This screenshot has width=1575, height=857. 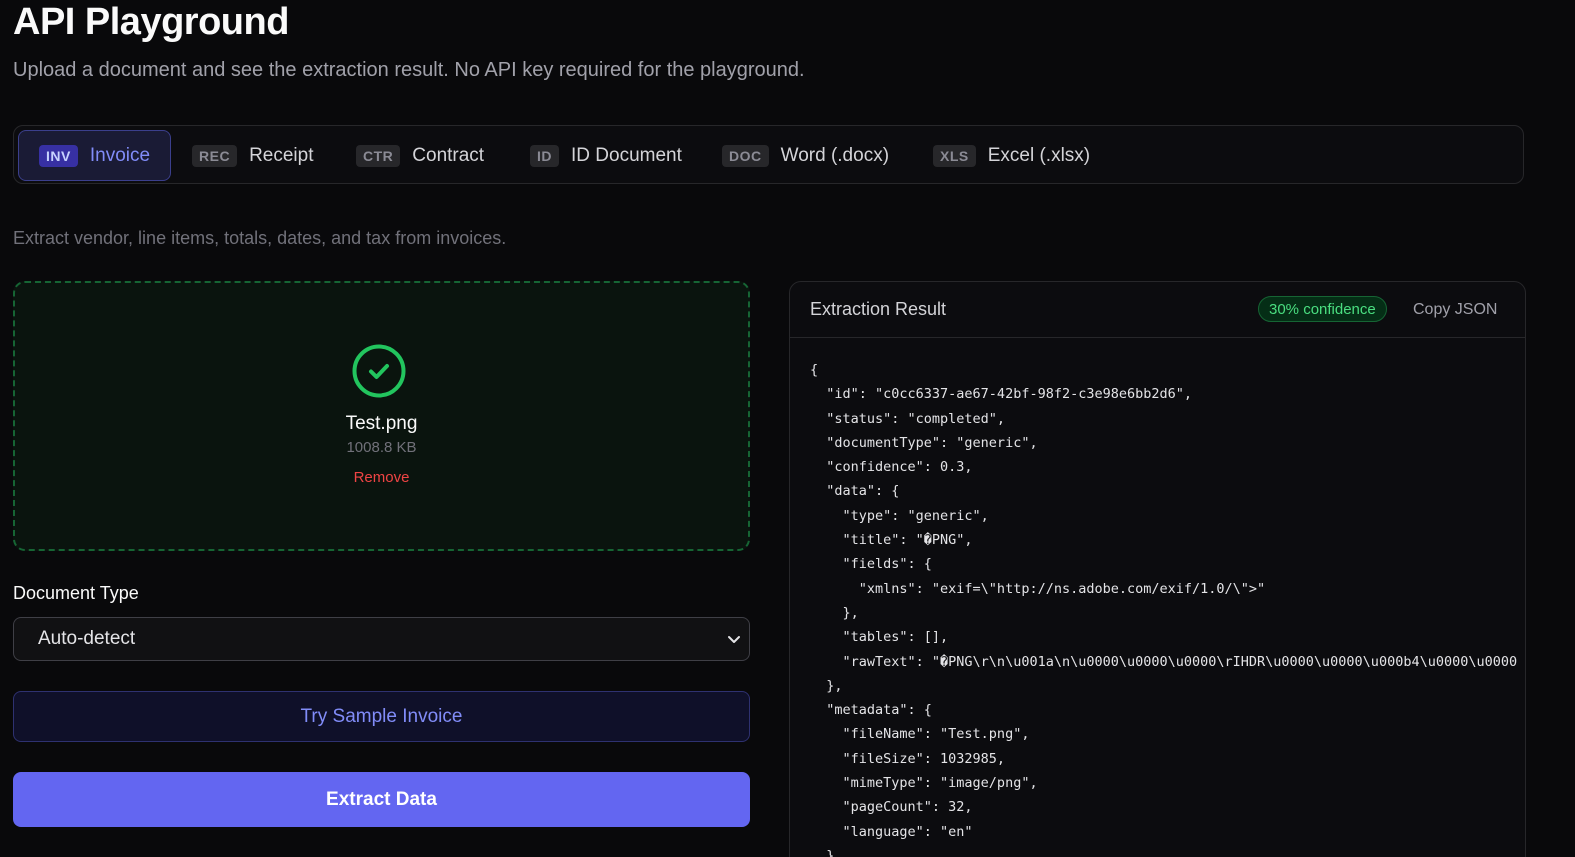 What do you see at coordinates (120, 155) in the screenshot?
I see `tab-label: Invoice` at bounding box center [120, 155].